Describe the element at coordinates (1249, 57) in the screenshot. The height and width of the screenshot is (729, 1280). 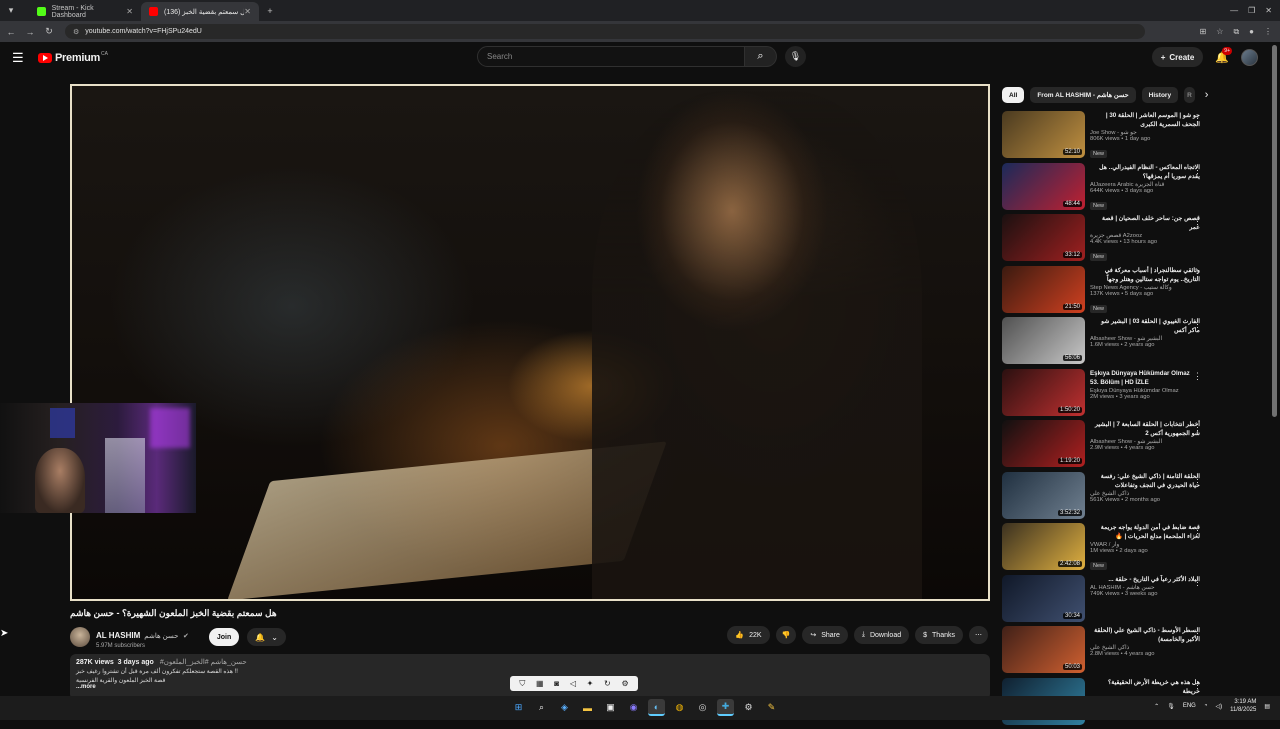
I see `account-avatar` at that location.